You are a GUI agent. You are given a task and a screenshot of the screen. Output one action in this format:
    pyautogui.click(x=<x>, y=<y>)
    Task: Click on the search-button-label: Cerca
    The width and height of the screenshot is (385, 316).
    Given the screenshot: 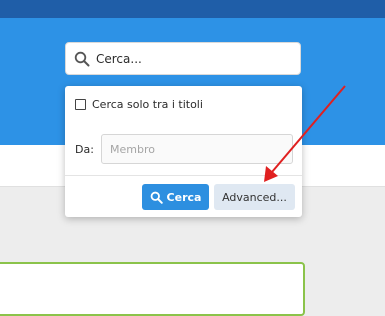 What is the action you would take?
    pyautogui.click(x=184, y=197)
    